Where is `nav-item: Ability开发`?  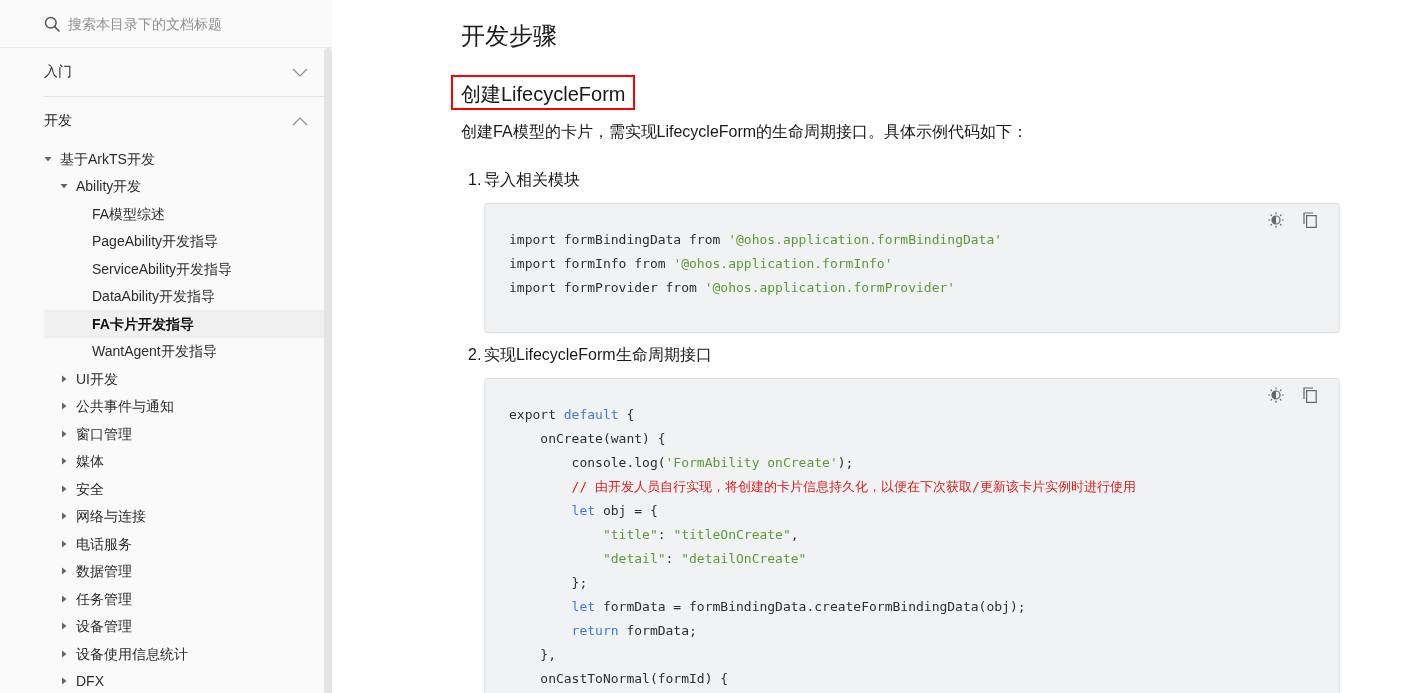
nav-item: Ability开发 is located at coordinates (184, 186).